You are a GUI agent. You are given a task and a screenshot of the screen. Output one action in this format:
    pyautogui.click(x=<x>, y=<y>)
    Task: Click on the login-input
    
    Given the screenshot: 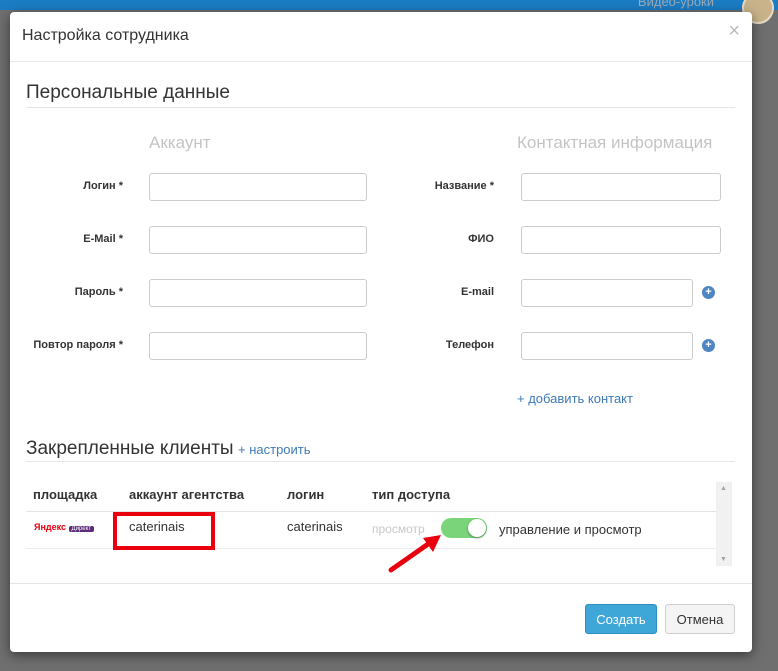 What is the action you would take?
    pyautogui.click(x=258, y=187)
    